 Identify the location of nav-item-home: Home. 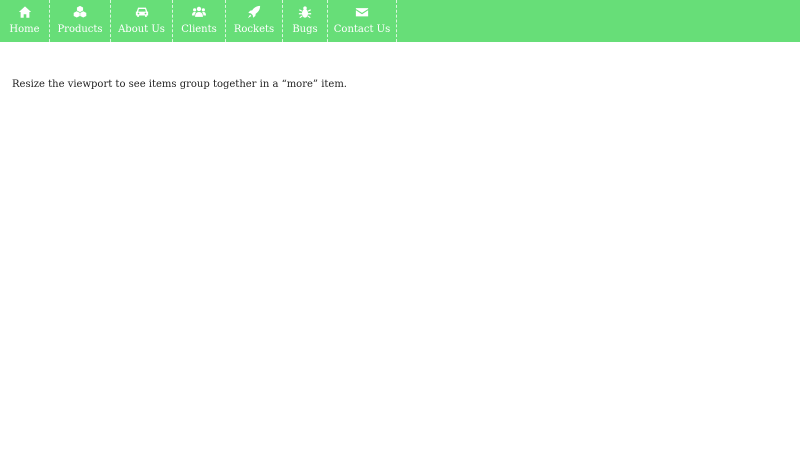
(25, 21).